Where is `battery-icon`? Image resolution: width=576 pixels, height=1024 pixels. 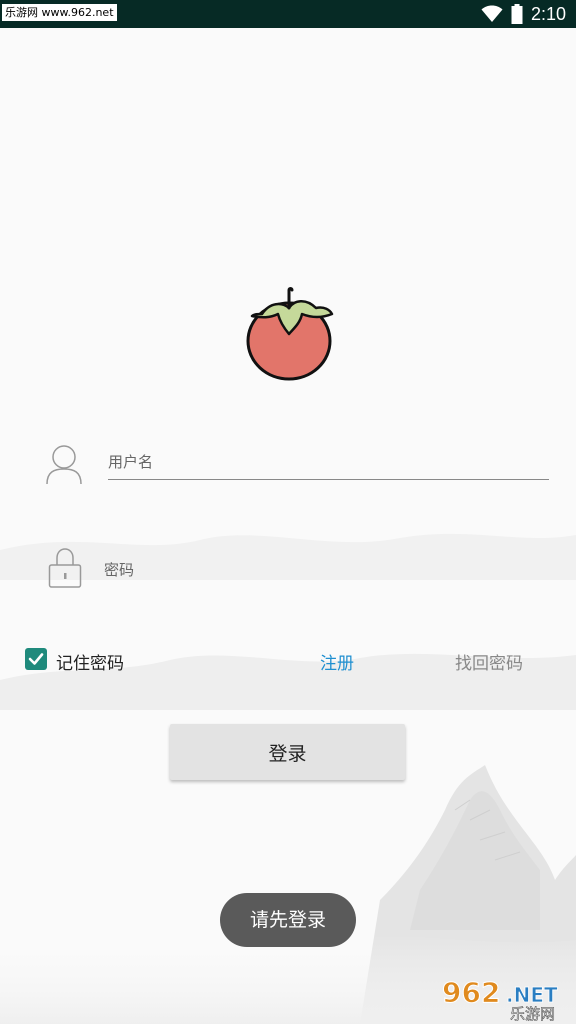
battery-icon is located at coordinates (517, 14).